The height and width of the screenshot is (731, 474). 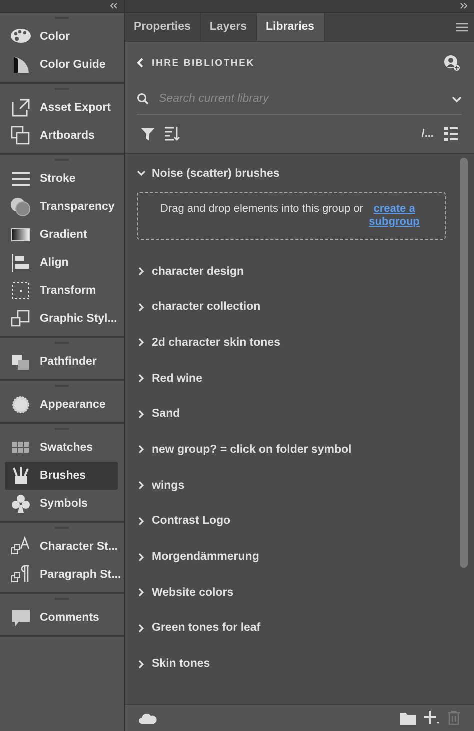 What do you see at coordinates (298, 628) in the screenshot?
I see `library-group: Green tones for leaf` at bounding box center [298, 628].